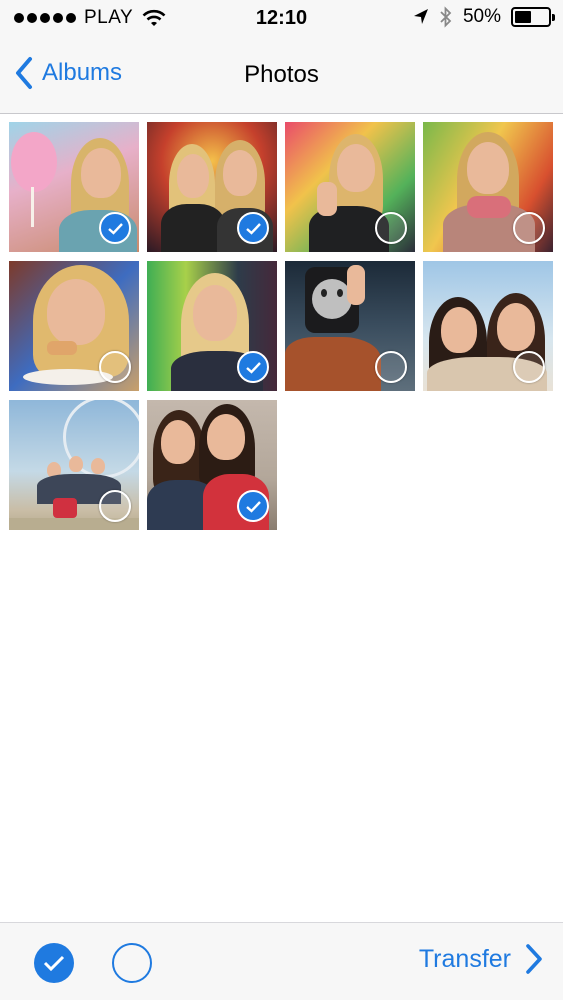 The height and width of the screenshot is (1000, 563). What do you see at coordinates (523, 17) in the screenshot?
I see `battery-level` at bounding box center [523, 17].